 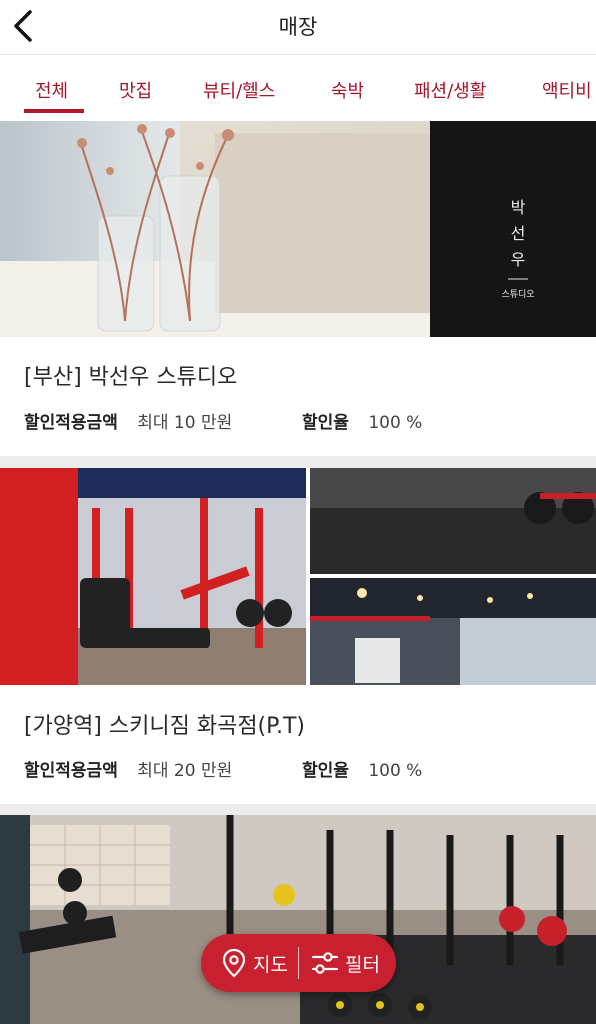 I want to click on map-button-label: 지도, so click(x=270, y=964).